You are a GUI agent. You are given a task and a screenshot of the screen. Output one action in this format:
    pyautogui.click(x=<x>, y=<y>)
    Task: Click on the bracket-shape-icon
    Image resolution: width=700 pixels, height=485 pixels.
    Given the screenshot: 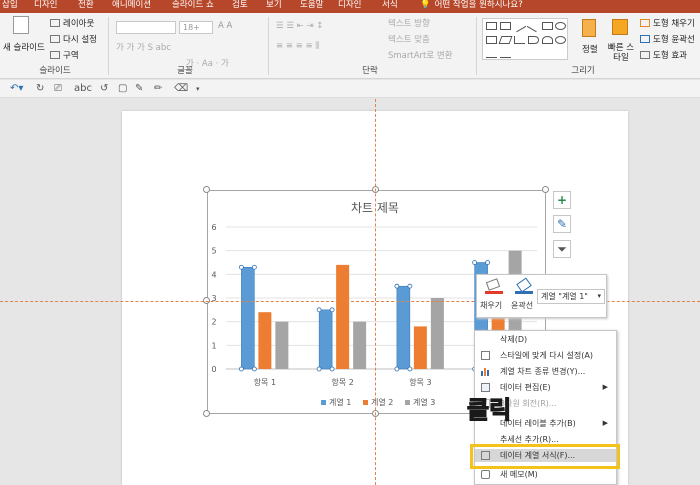 What is the action you would take?
    pyautogui.click(x=491, y=54)
    